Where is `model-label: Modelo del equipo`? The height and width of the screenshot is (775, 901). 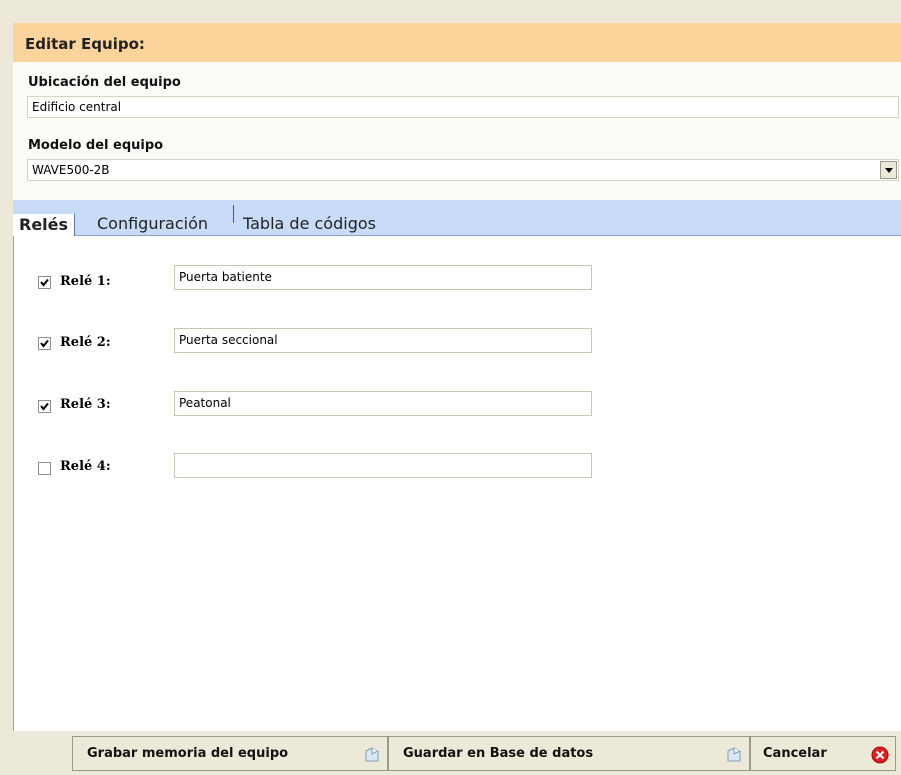 model-label: Modelo del equipo is located at coordinates (96, 145).